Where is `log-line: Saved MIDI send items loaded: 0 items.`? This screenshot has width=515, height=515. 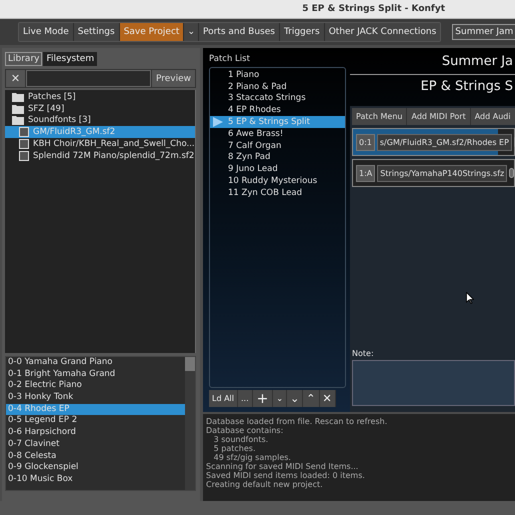
log-line: Saved MIDI send items loaded: 0 items. is located at coordinates (286, 475).